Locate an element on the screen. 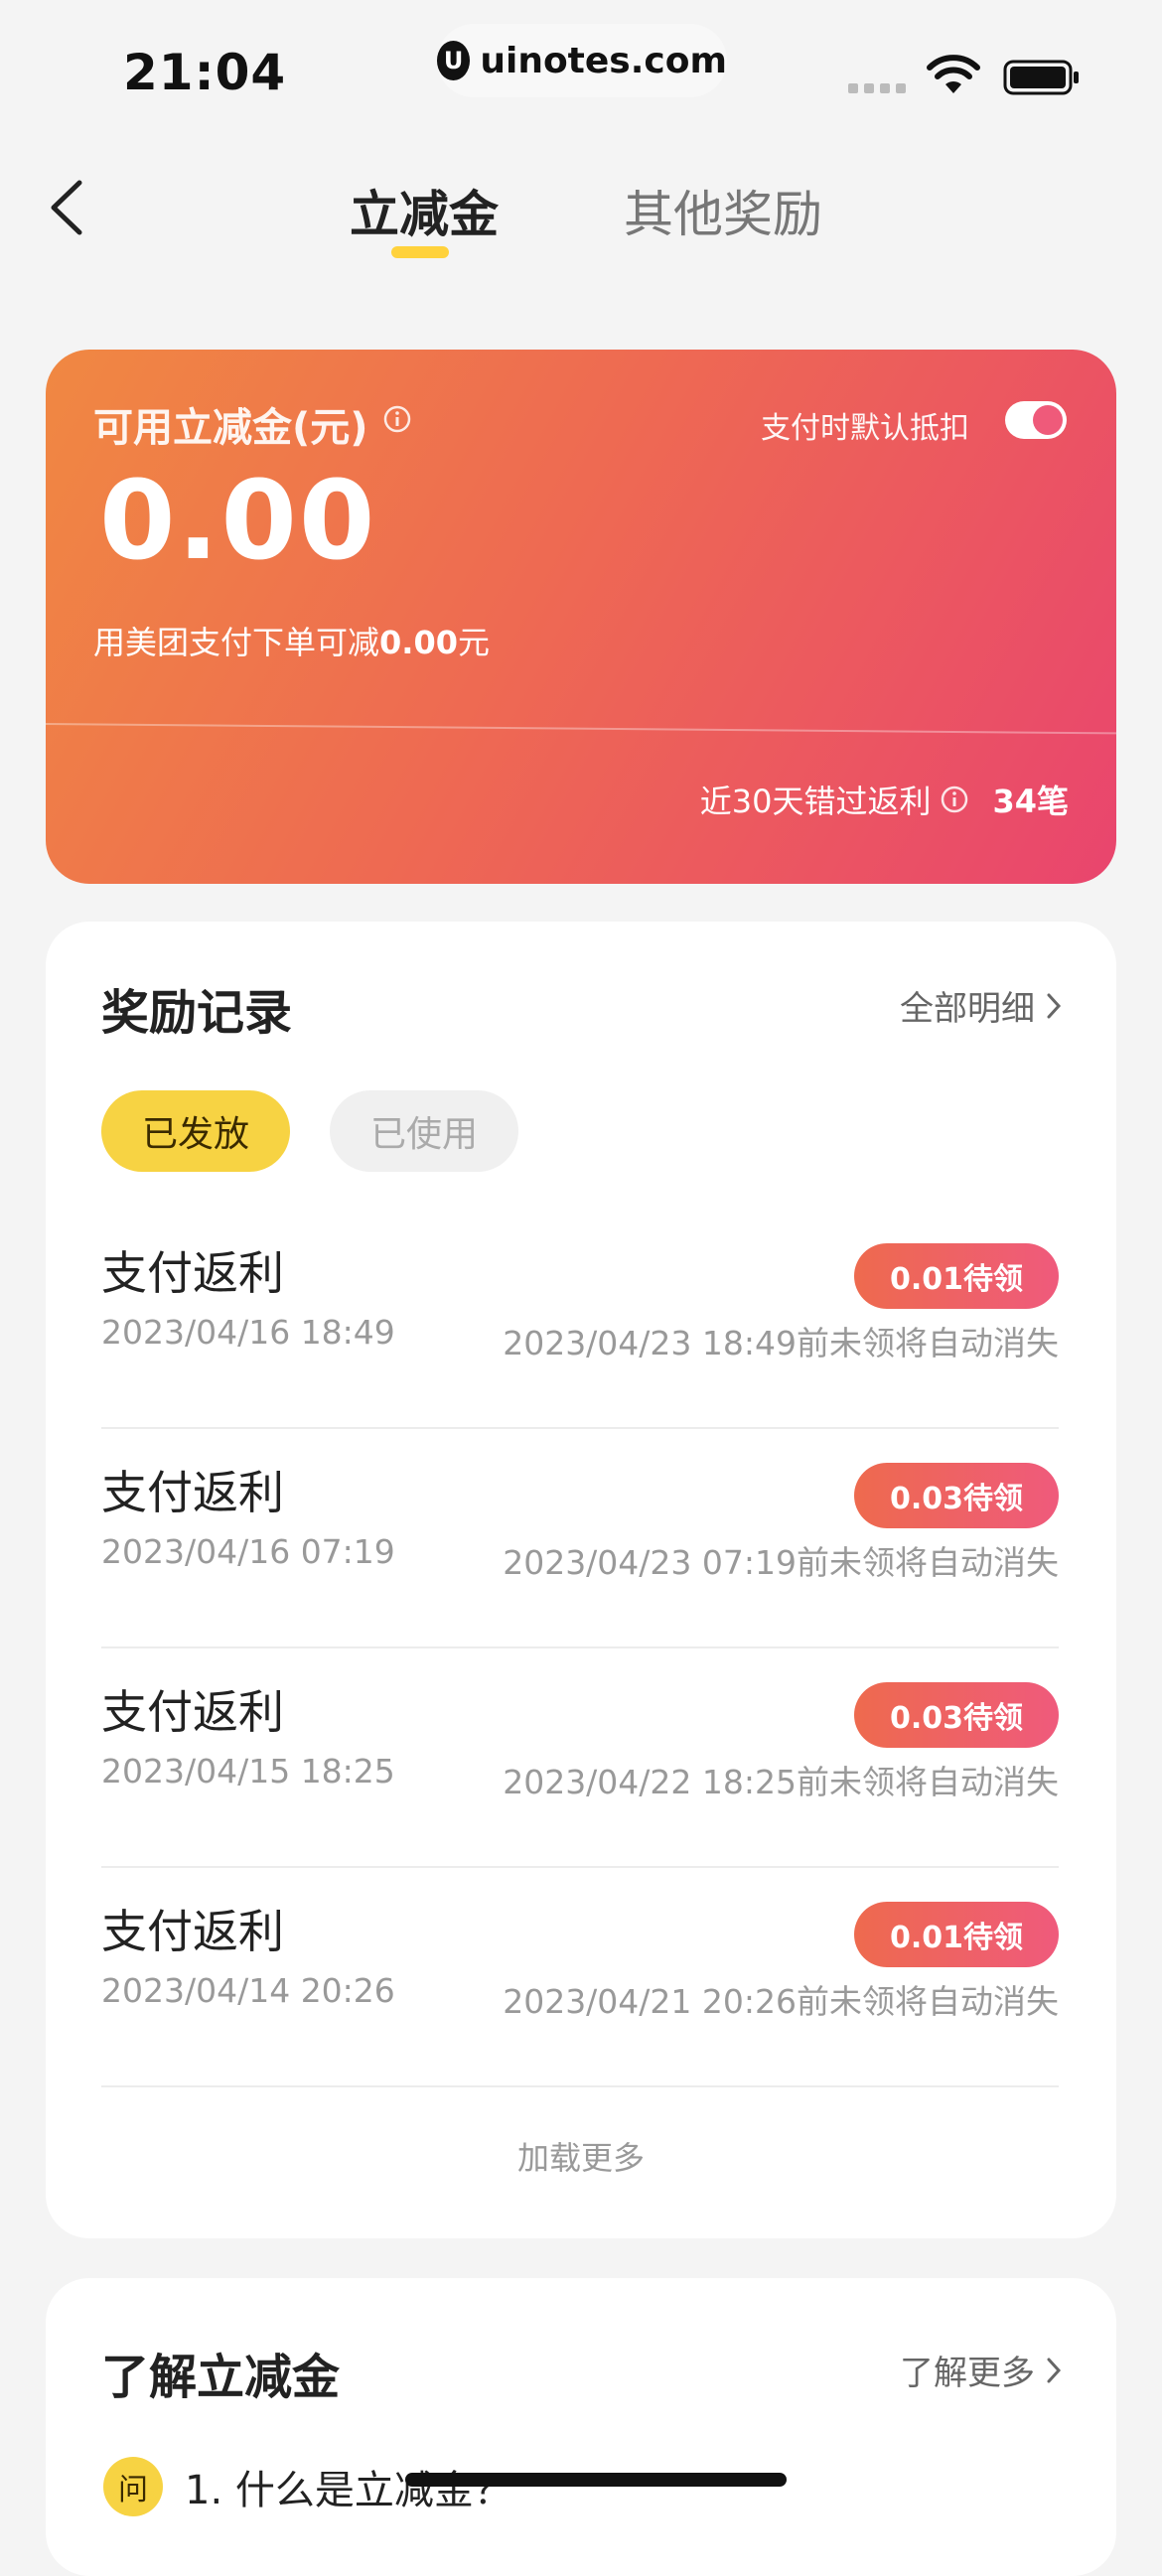 Image resolution: width=1162 pixels, height=2576 pixels. missed-rebates-count: 34笔 is located at coordinates (1030, 802).